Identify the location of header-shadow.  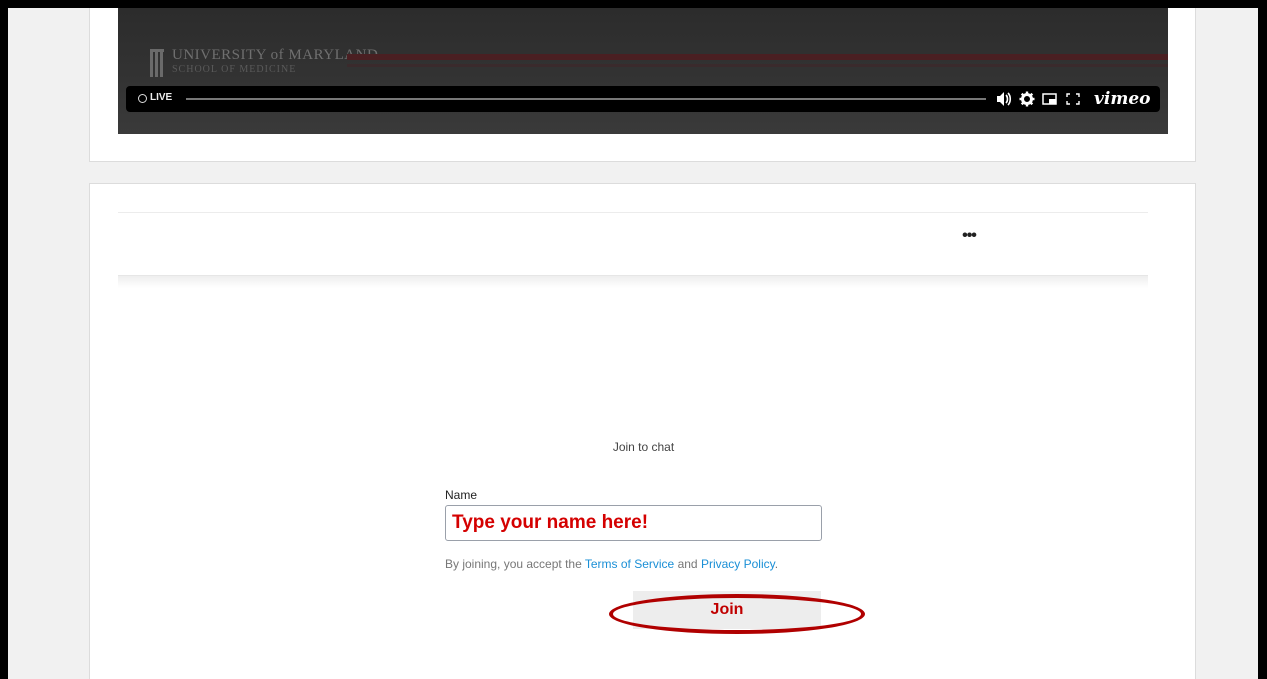
(633, 282).